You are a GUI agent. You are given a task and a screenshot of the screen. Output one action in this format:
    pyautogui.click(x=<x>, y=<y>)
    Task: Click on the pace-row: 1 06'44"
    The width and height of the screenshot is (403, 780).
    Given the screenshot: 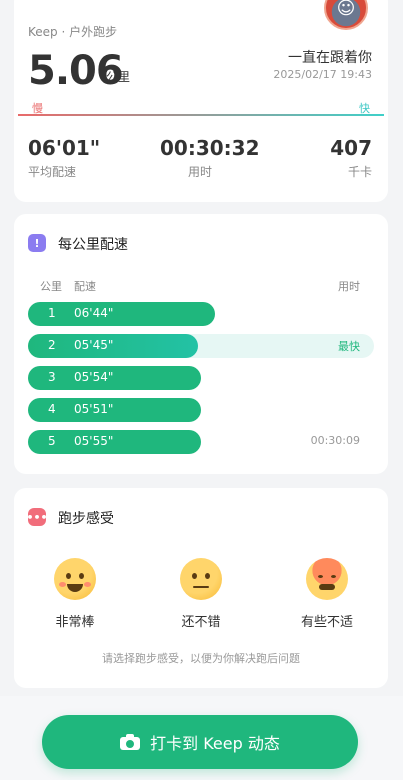 What is the action you would take?
    pyautogui.click(x=201, y=314)
    